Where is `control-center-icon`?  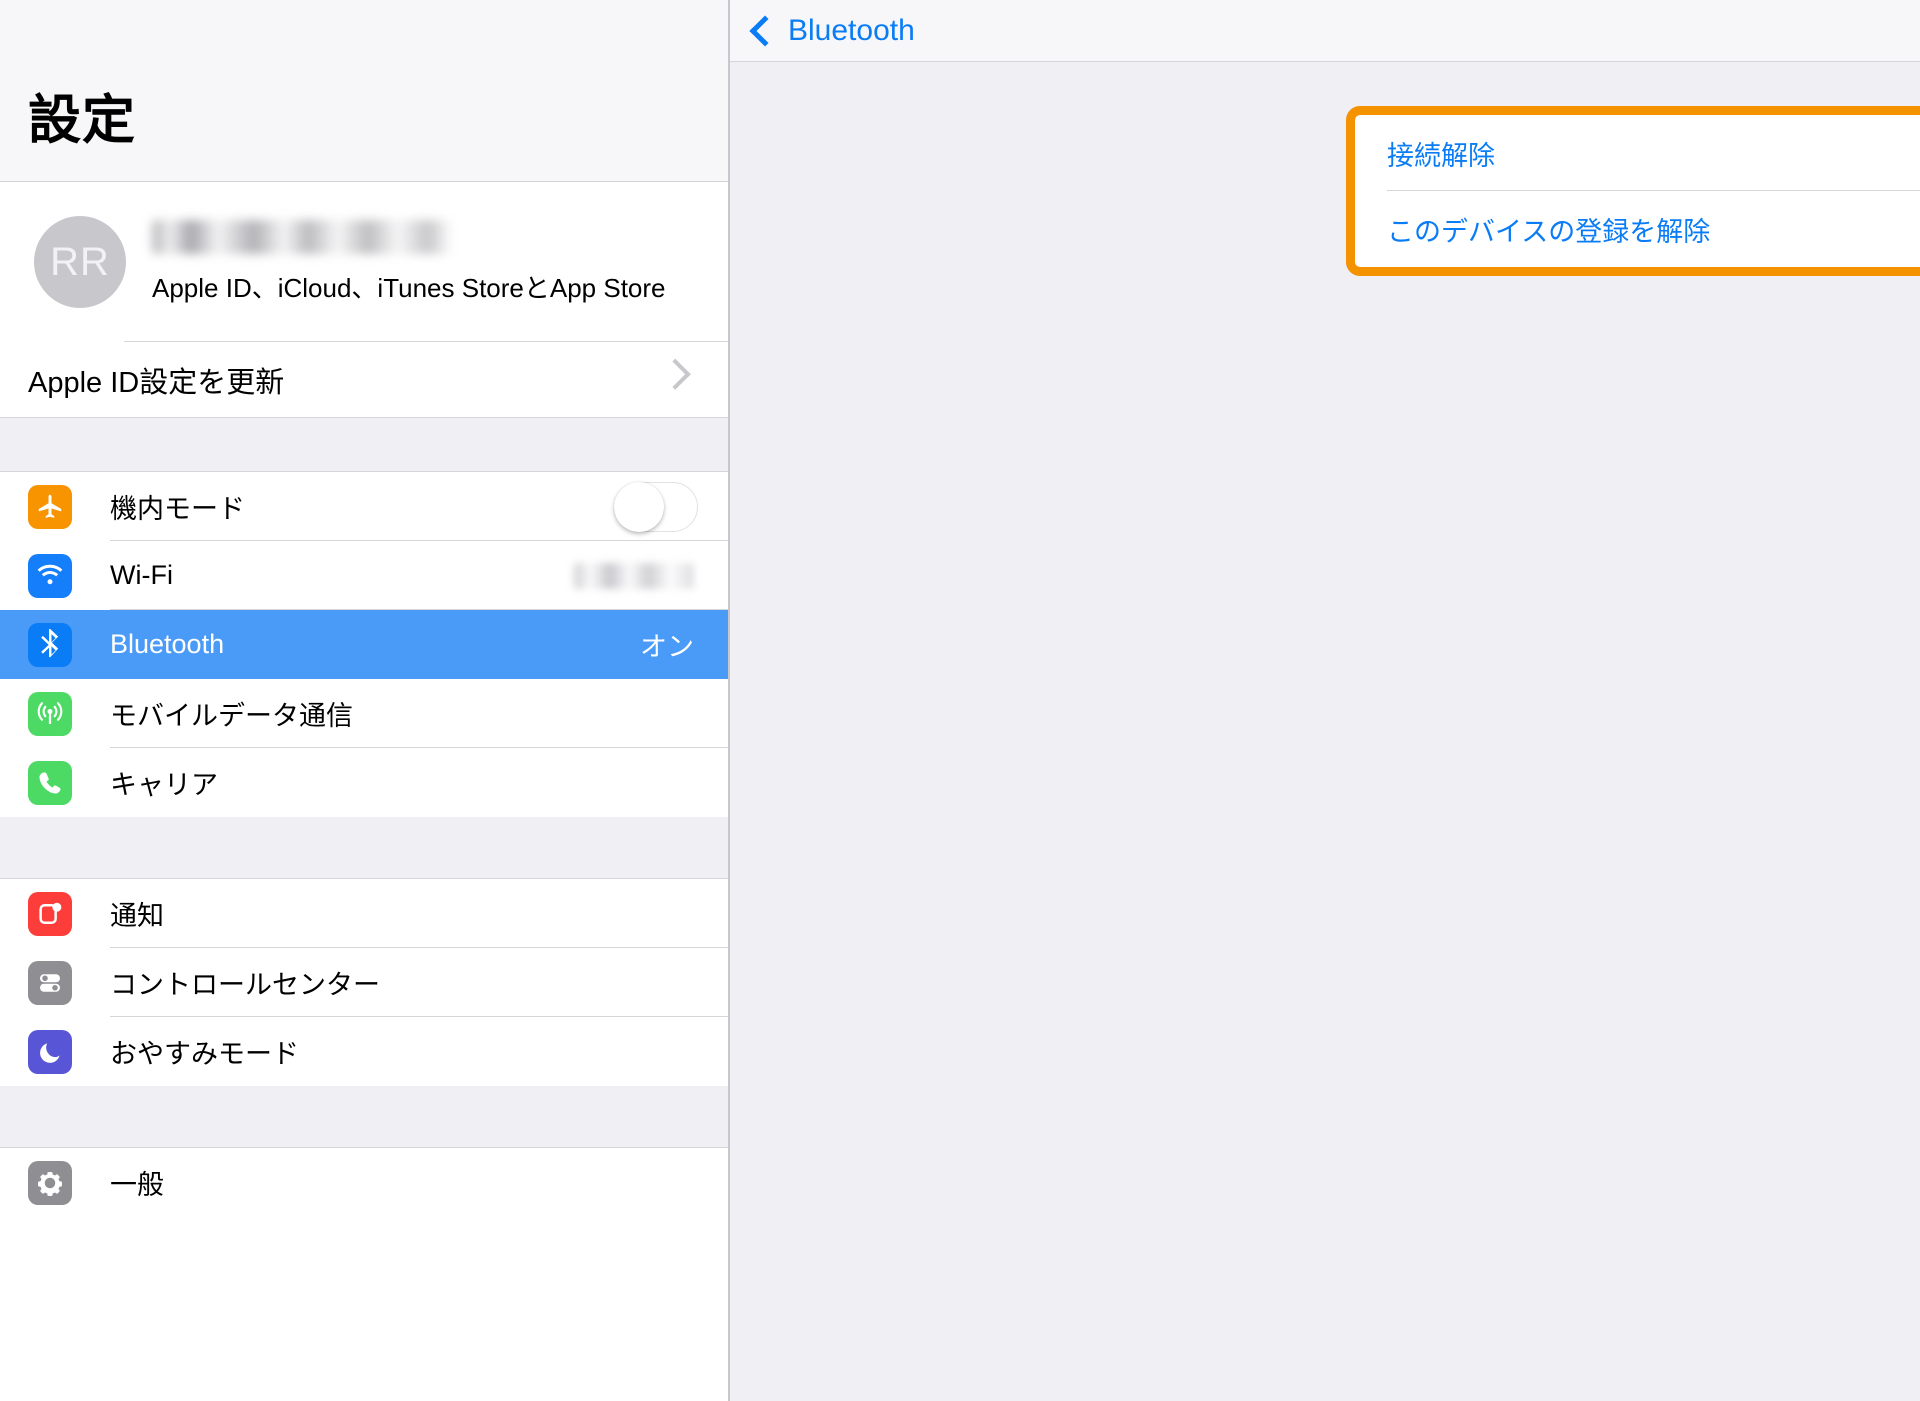 control-center-icon is located at coordinates (50, 982).